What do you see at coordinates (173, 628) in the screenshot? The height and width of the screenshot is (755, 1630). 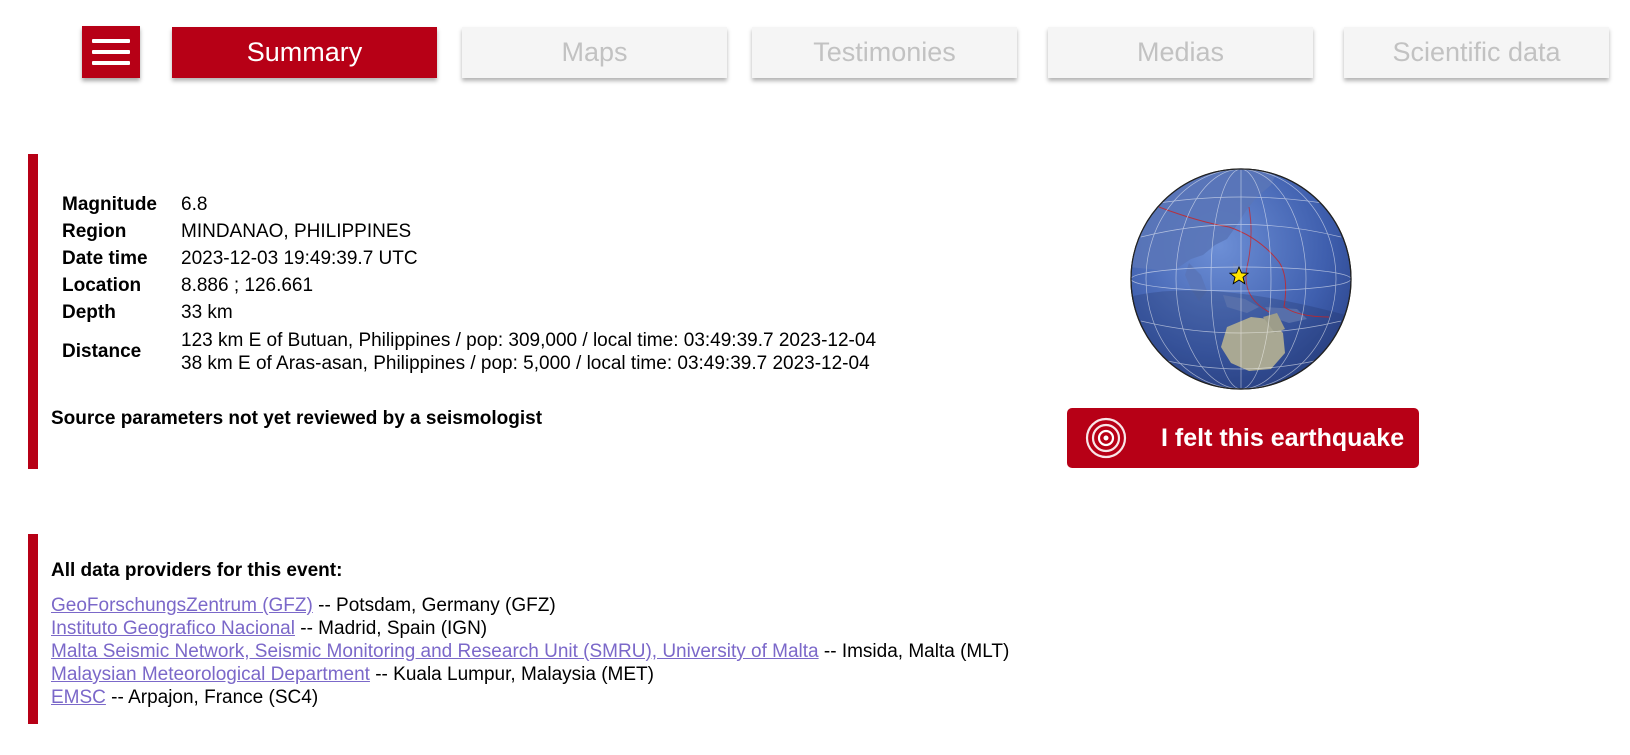 I see `provider-link-ign: Instituto Geografico Nacional` at bounding box center [173, 628].